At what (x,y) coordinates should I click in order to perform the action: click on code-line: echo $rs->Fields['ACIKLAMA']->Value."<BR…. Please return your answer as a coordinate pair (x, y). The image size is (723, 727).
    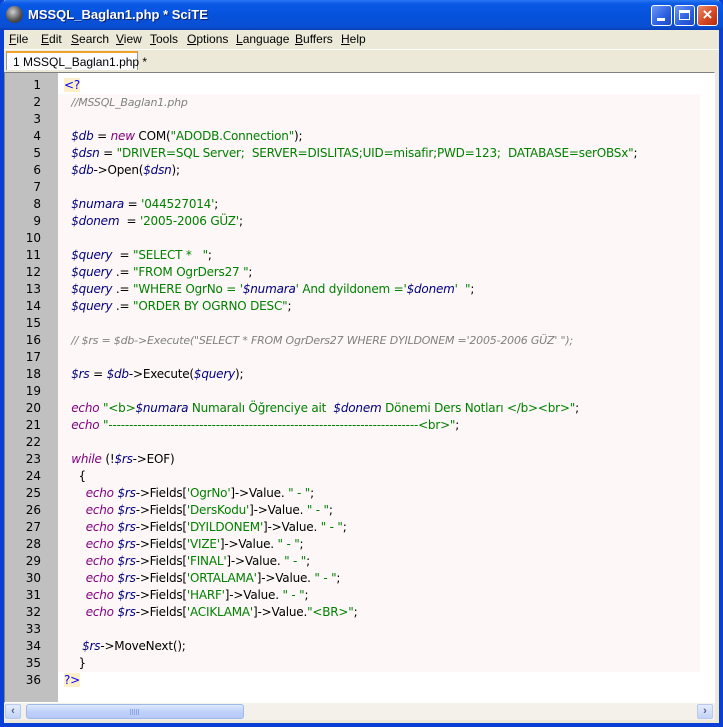
    Looking at the image, I should click on (379, 612).